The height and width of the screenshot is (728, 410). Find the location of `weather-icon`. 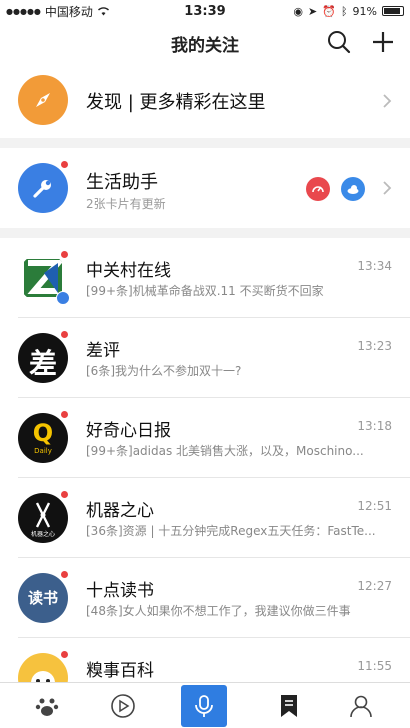

weather-icon is located at coordinates (353, 189).